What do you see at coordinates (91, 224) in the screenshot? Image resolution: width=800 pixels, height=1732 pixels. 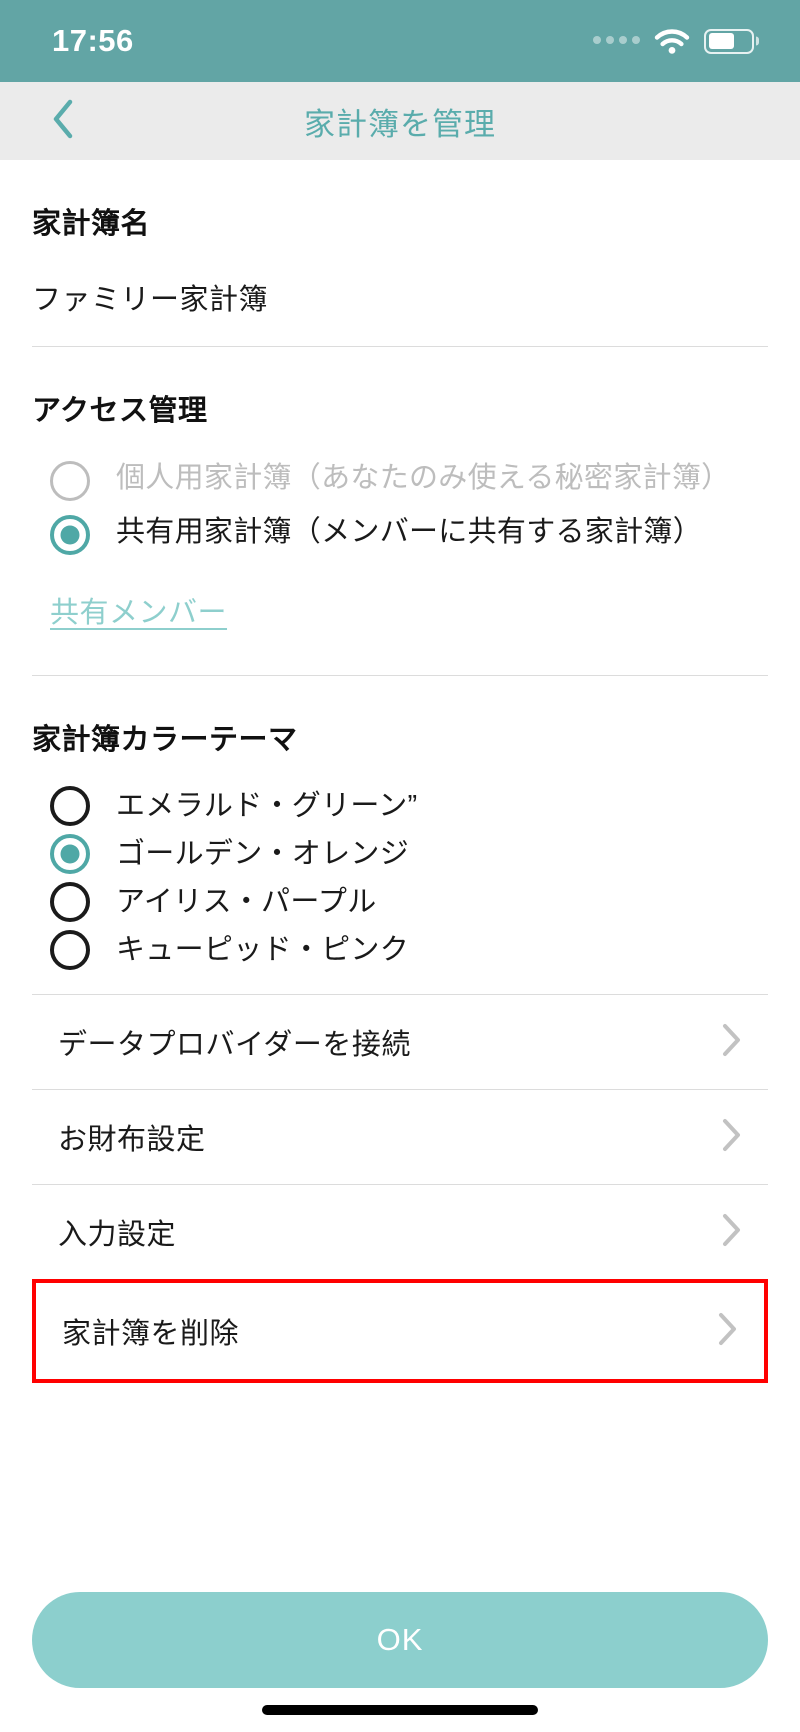 I see `budget-name-label: 家計簿名` at bounding box center [91, 224].